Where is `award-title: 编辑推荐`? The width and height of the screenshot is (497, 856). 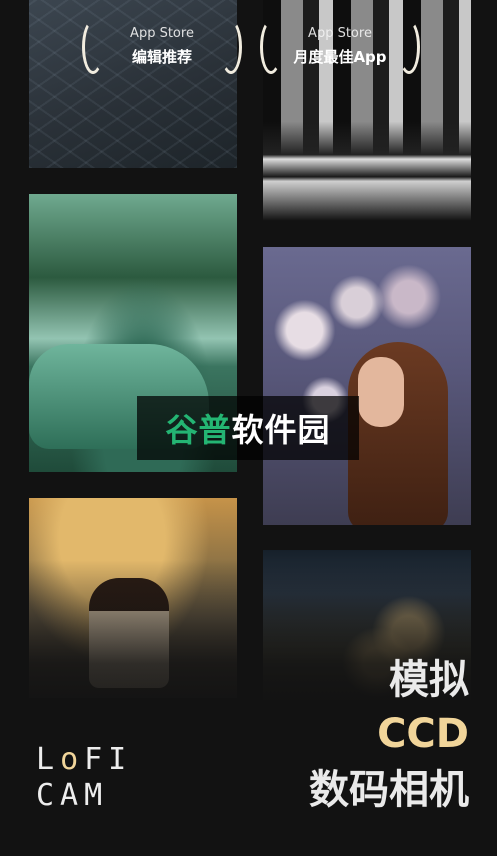
award-title: 编辑推荐 is located at coordinates (161, 57).